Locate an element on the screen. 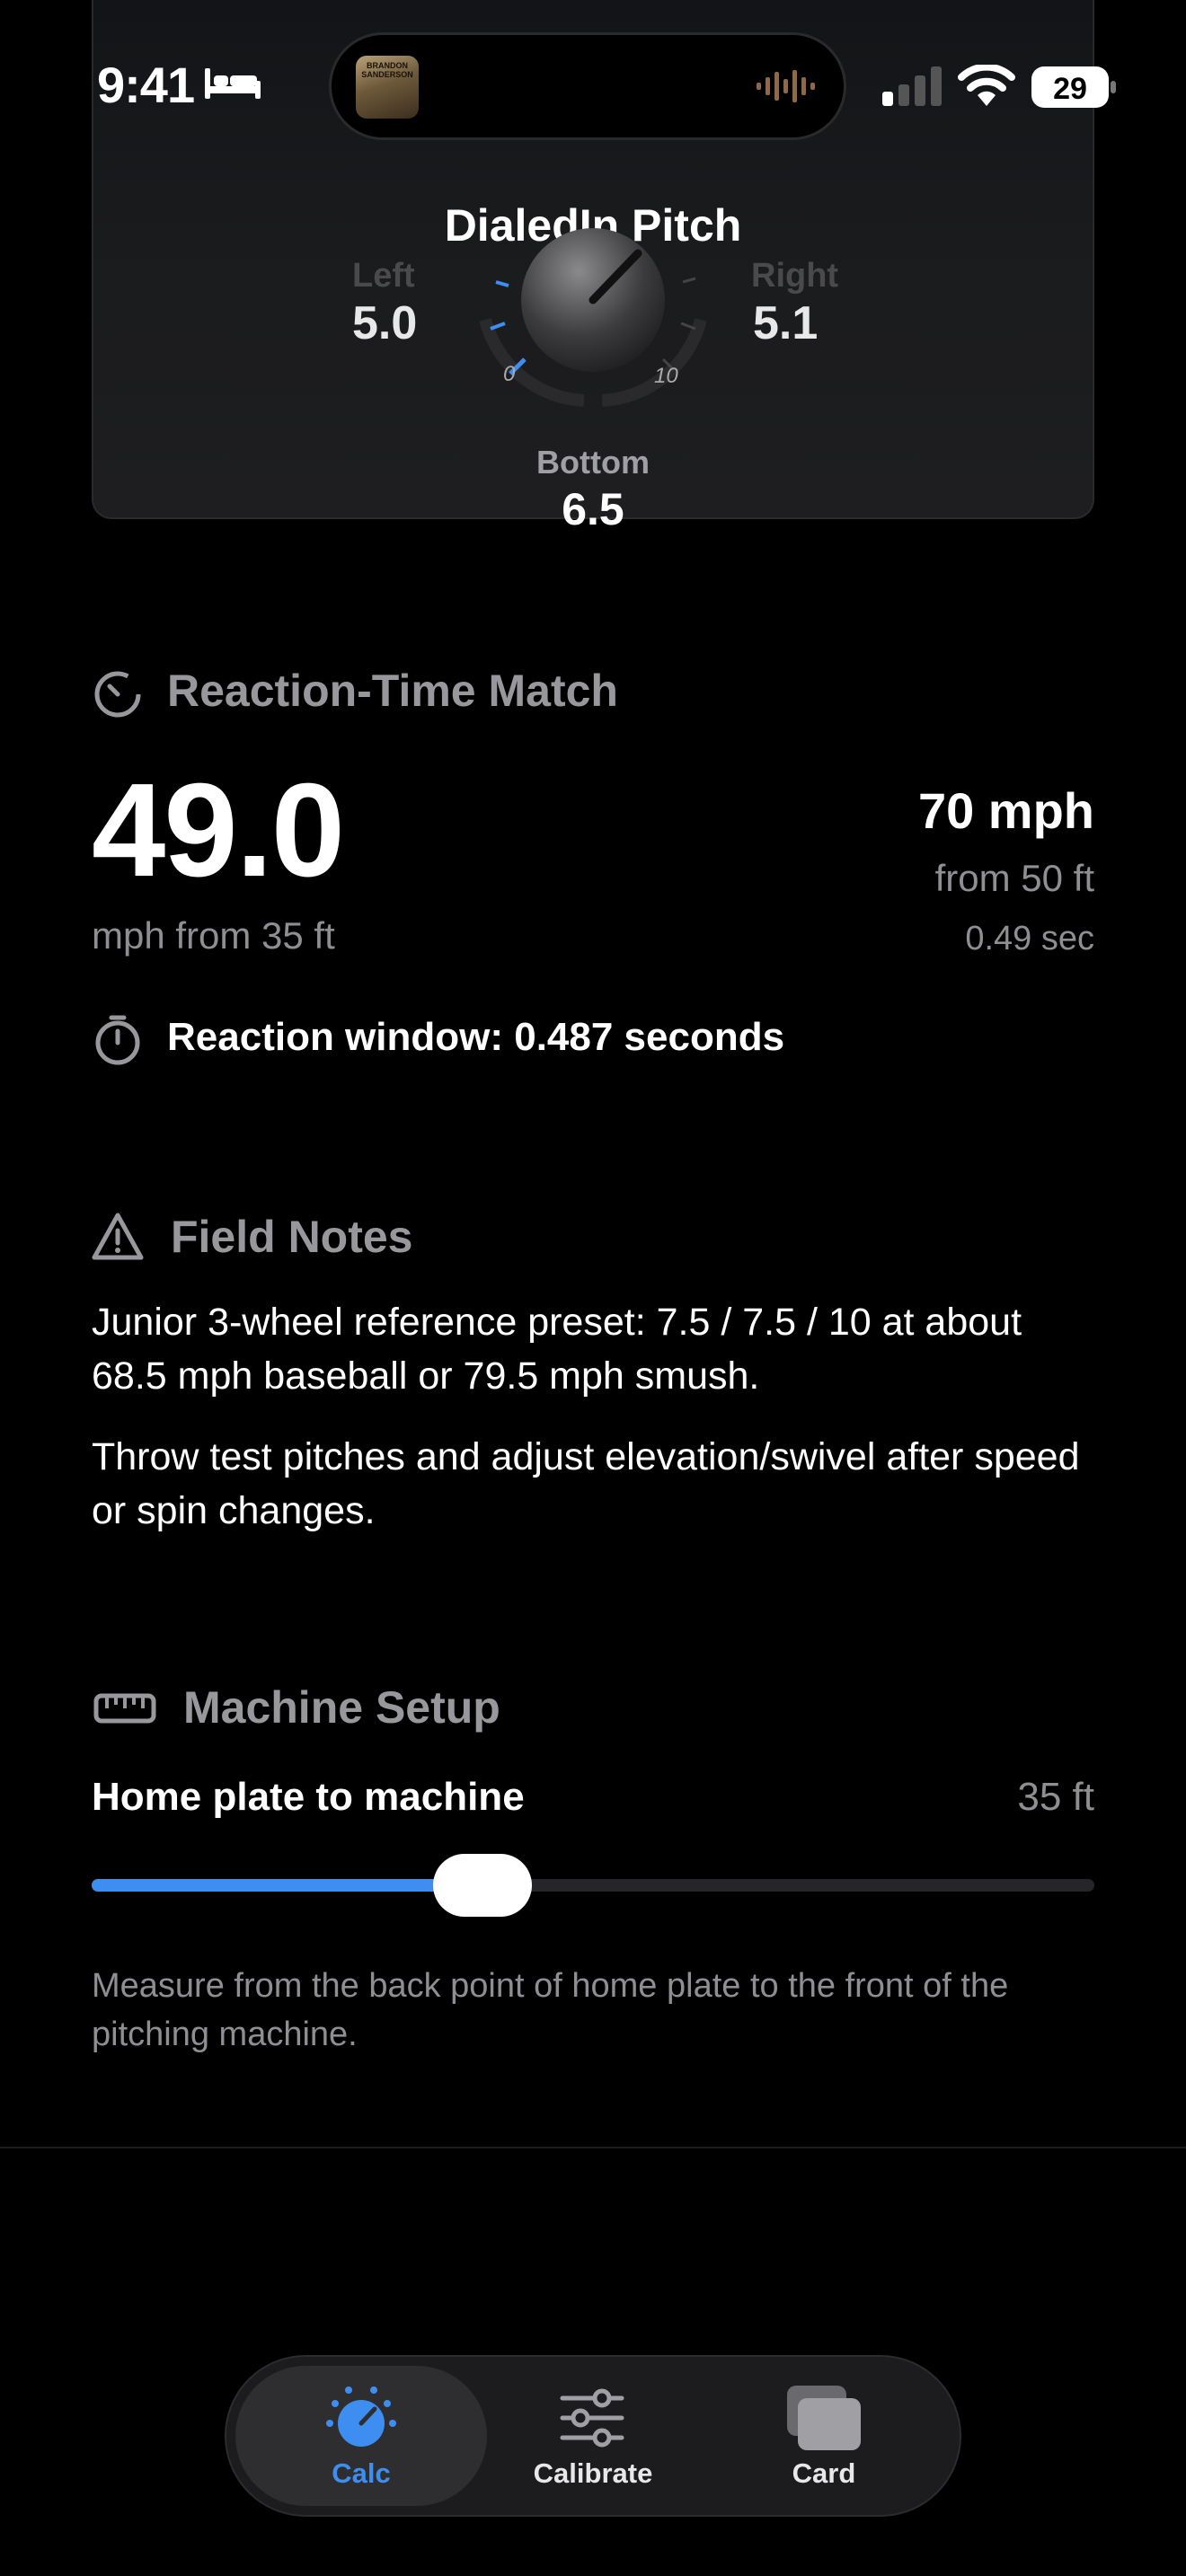  tab-card-label: Card is located at coordinates (824, 2473).